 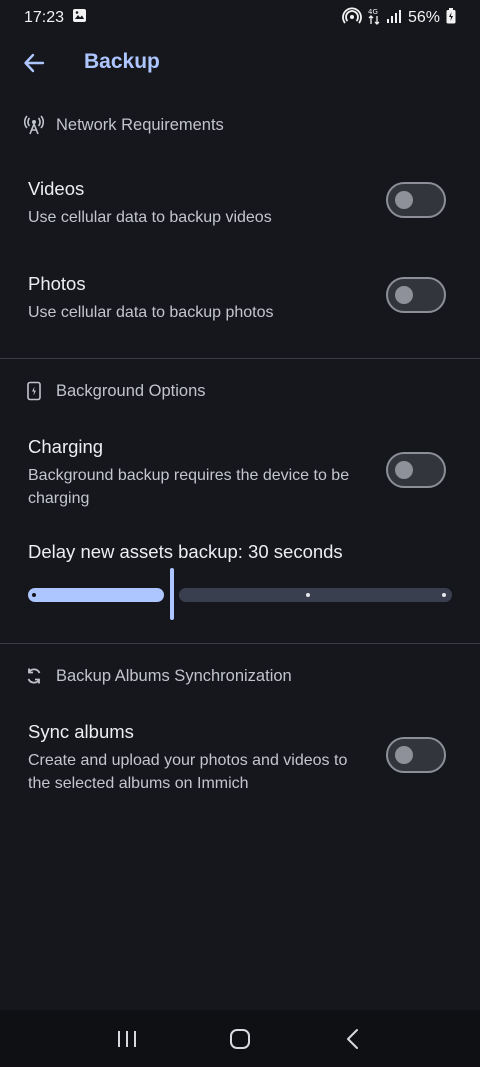 I want to click on section-albums-sync: Backup Albums Synchronization, so click(x=158, y=676).